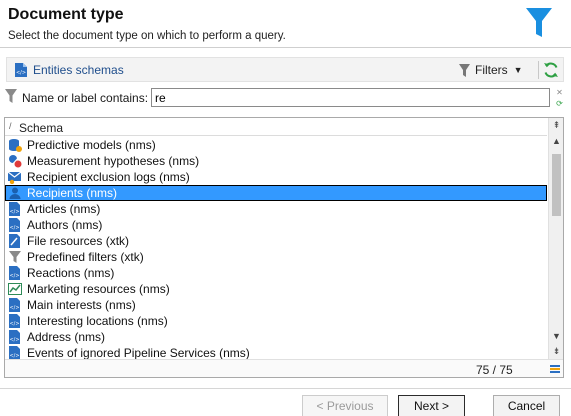  I want to click on clear-filter-icon: ✕, so click(559, 92).